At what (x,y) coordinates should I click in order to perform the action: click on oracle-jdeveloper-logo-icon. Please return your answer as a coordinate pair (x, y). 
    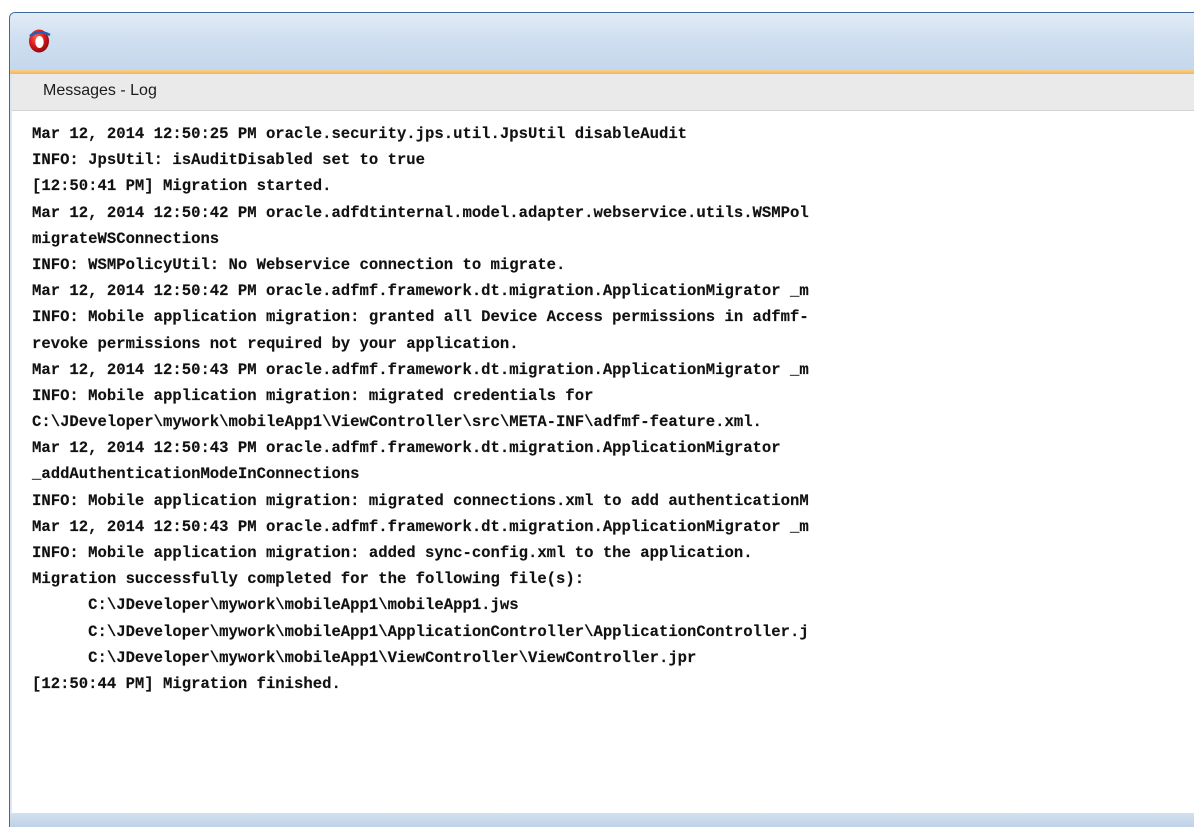
    Looking at the image, I should click on (39, 41).